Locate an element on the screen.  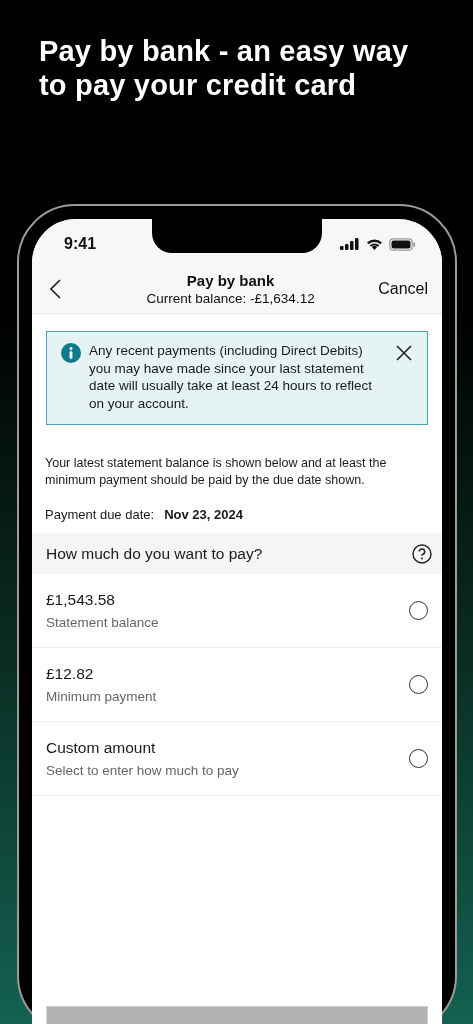
payment-option: £1,543.58 Statement balance is located at coordinates (237, 611).